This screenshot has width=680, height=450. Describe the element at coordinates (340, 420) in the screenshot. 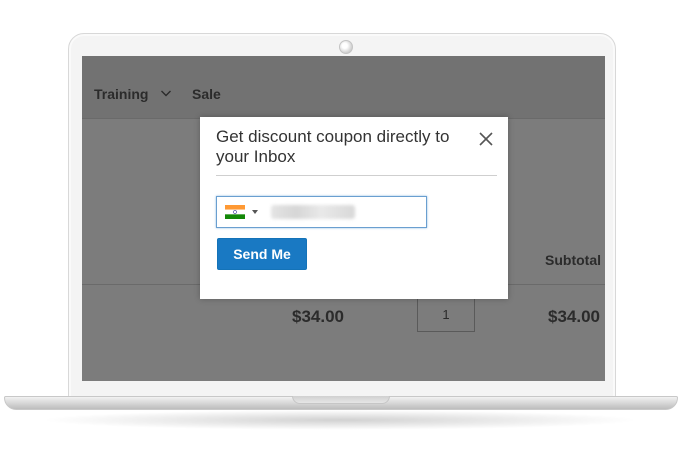

I see `laptop-shadow` at that location.